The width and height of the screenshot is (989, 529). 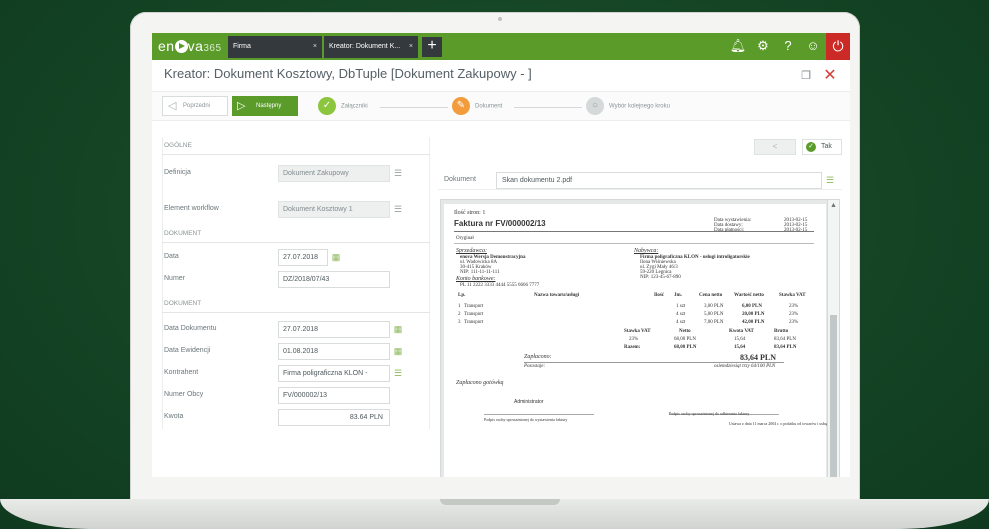 What do you see at coordinates (595, 106) in the screenshot?
I see `pending-icon: ○` at bounding box center [595, 106].